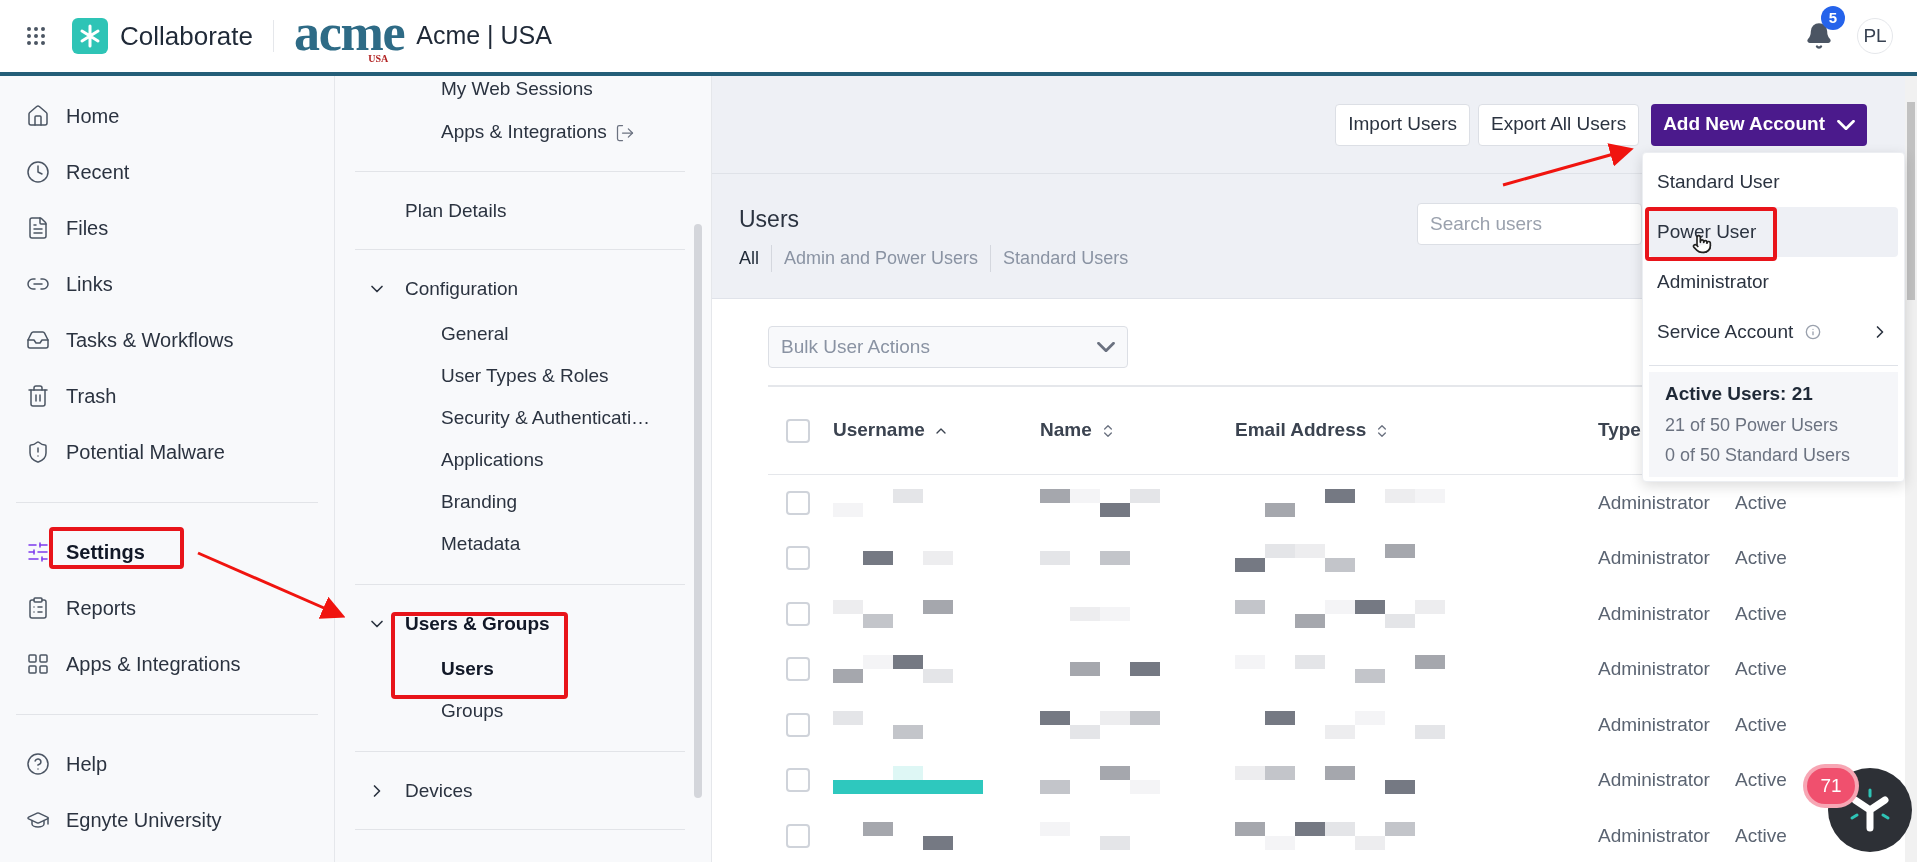 This screenshot has width=1917, height=862. What do you see at coordinates (1402, 124) in the screenshot?
I see `toolbar-button: Import Users` at bounding box center [1402, 124].